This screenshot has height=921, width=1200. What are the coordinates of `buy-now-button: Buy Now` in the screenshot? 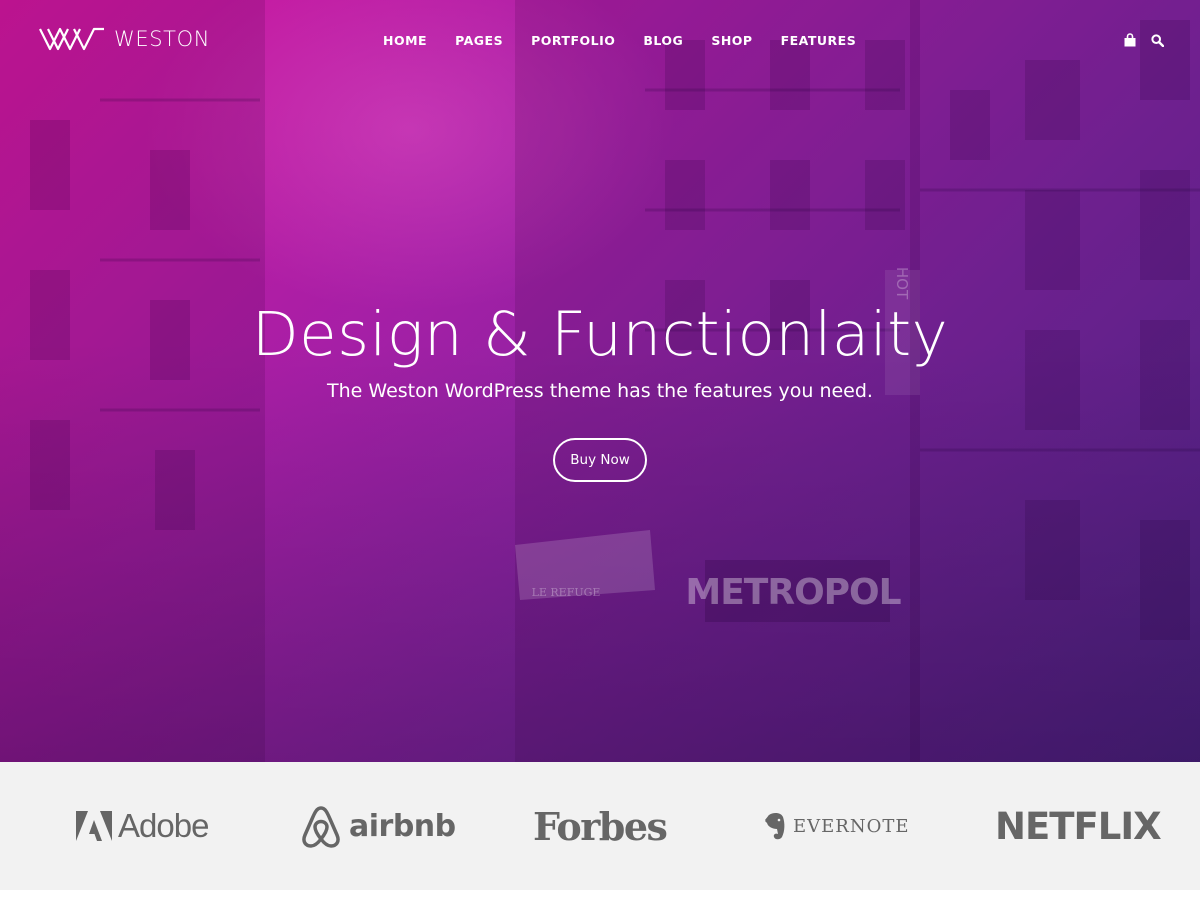 It's located at (600, 460).